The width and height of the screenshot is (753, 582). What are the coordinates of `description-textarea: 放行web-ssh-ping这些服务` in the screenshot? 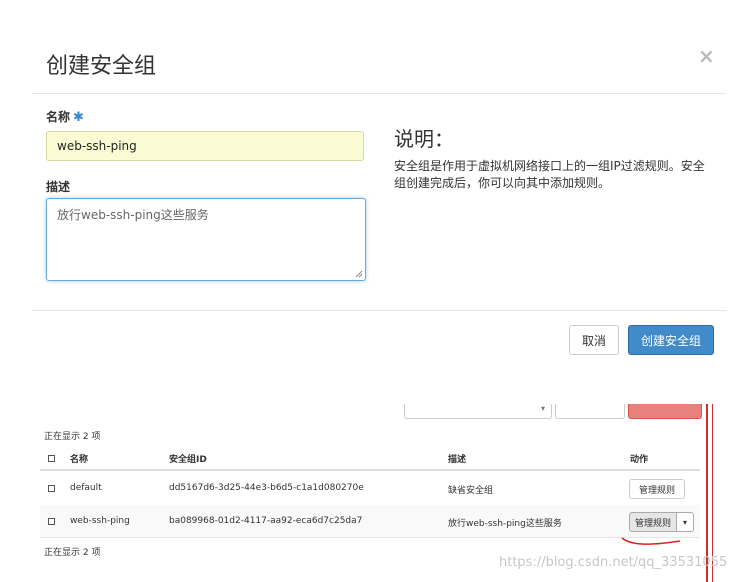 It's located at (206, 239).